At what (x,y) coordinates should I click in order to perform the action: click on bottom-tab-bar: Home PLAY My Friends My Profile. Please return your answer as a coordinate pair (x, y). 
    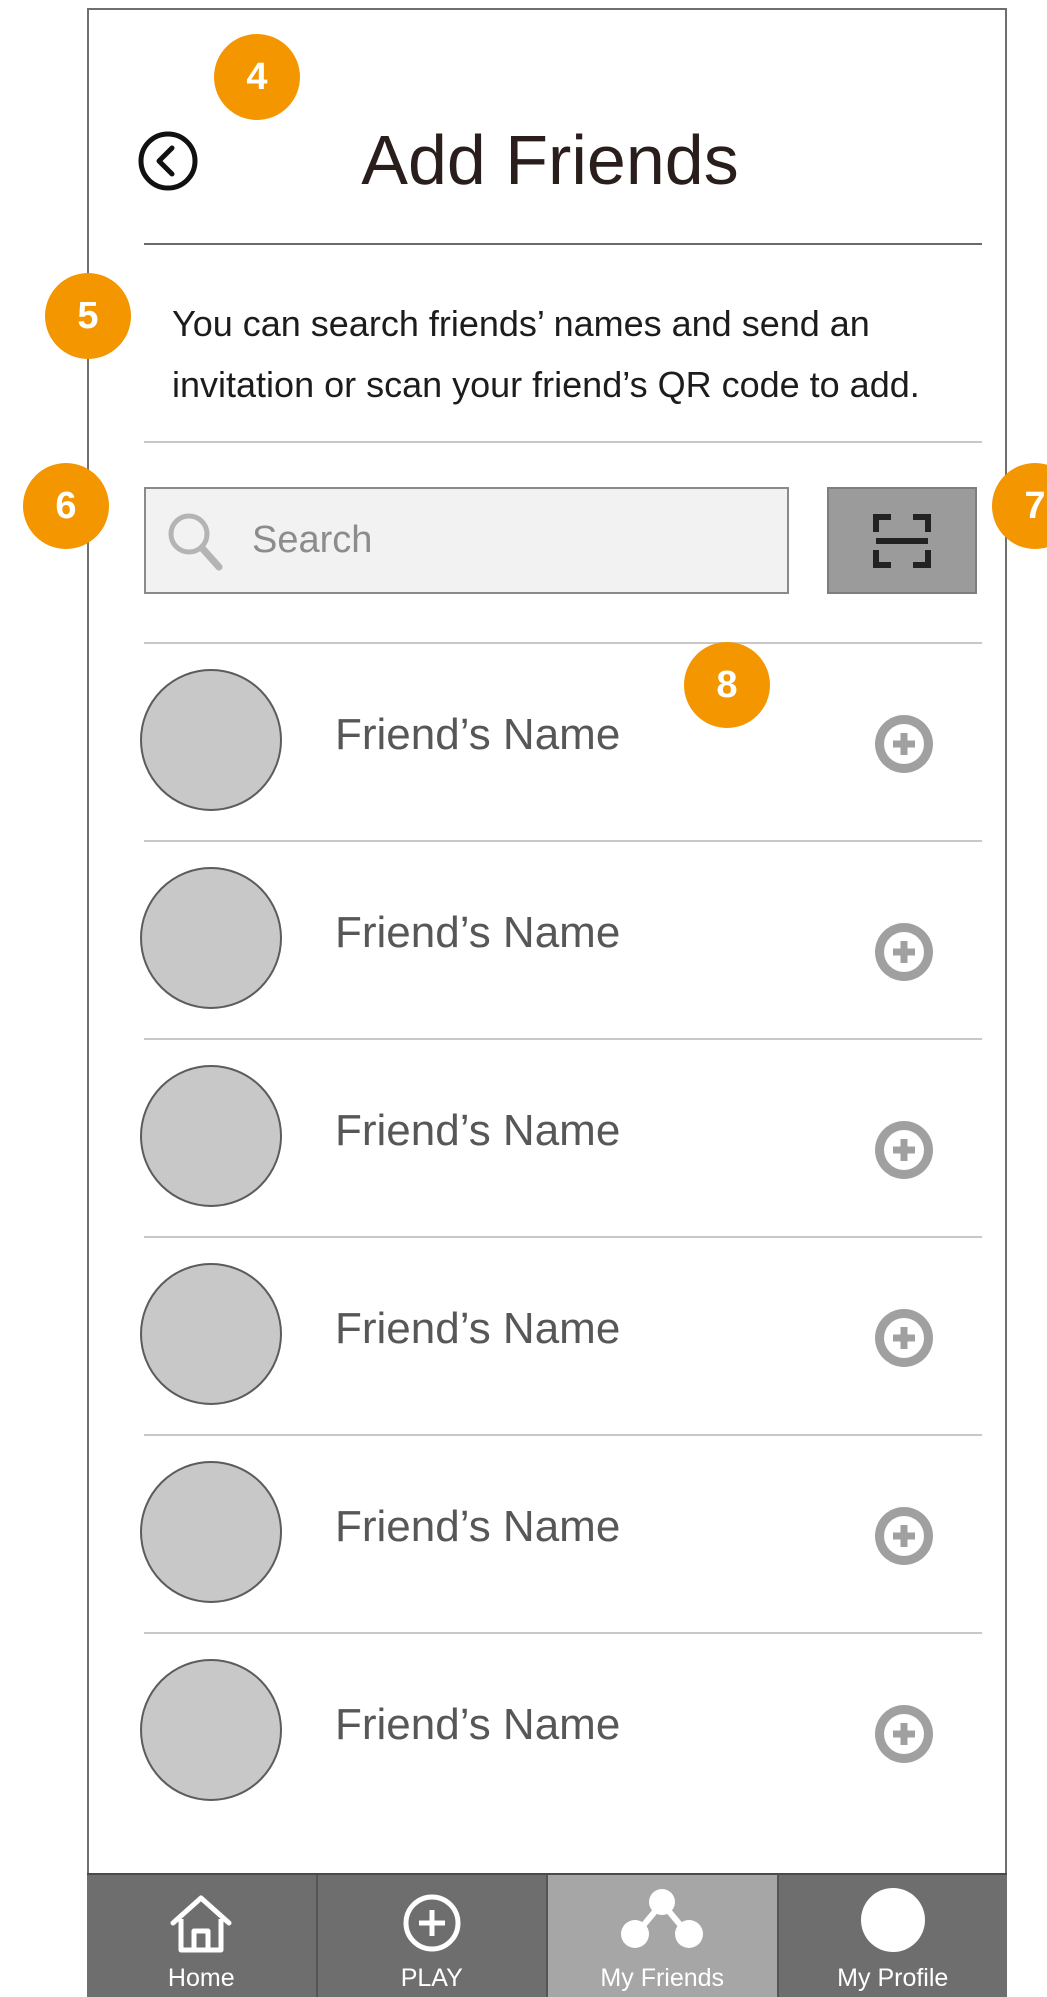
    Looking at the image, I should click on (547, 1935).